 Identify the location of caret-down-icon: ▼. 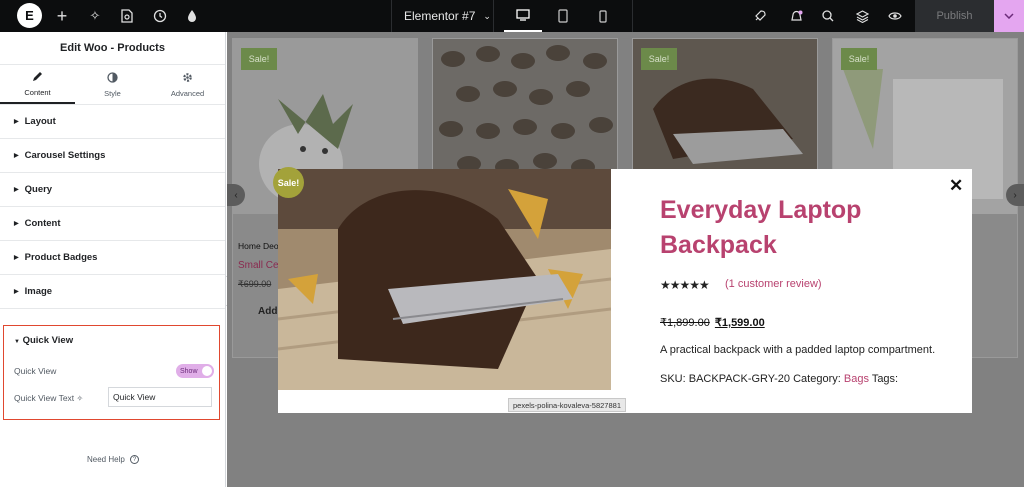
(17, 342).